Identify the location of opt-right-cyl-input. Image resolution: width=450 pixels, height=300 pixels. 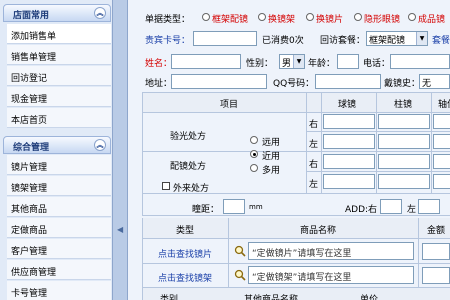
(404, 121).